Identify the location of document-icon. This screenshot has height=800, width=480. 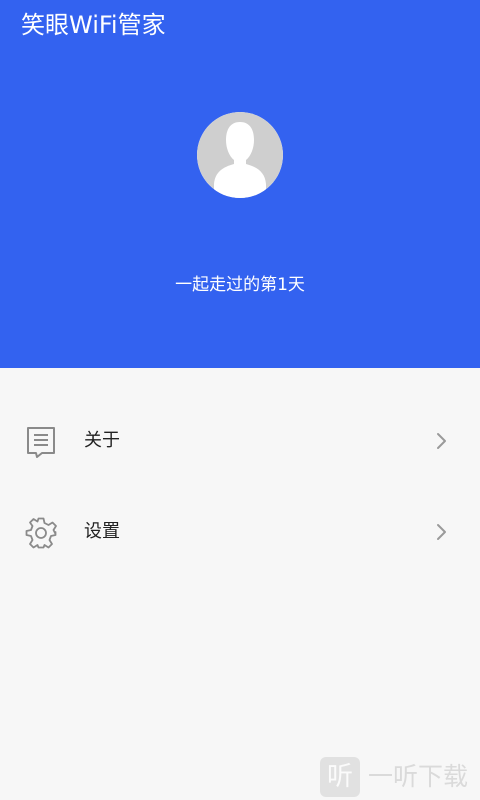
(41, 442).